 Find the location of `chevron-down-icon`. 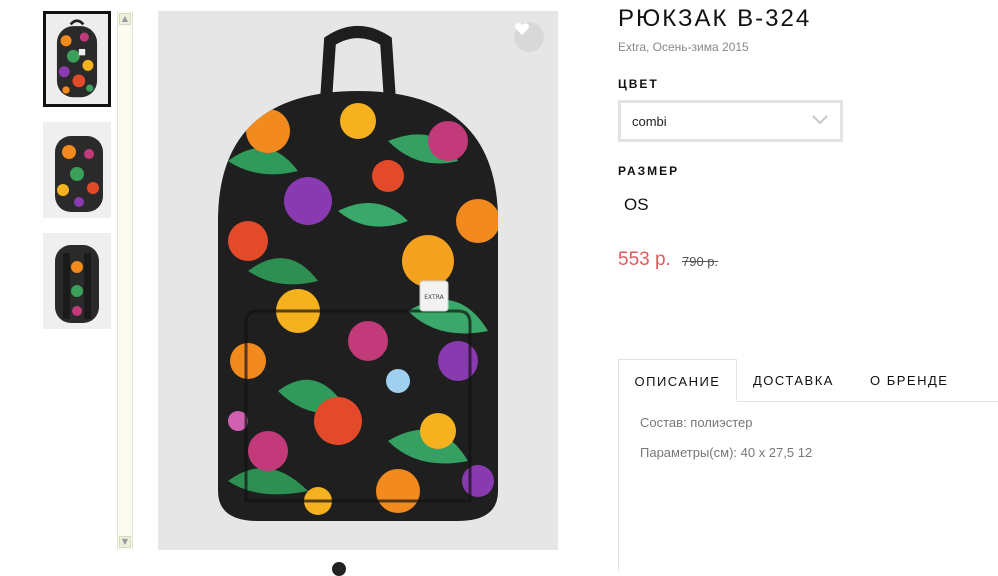

chevron-down-icon is located at coordinates (820, 120).